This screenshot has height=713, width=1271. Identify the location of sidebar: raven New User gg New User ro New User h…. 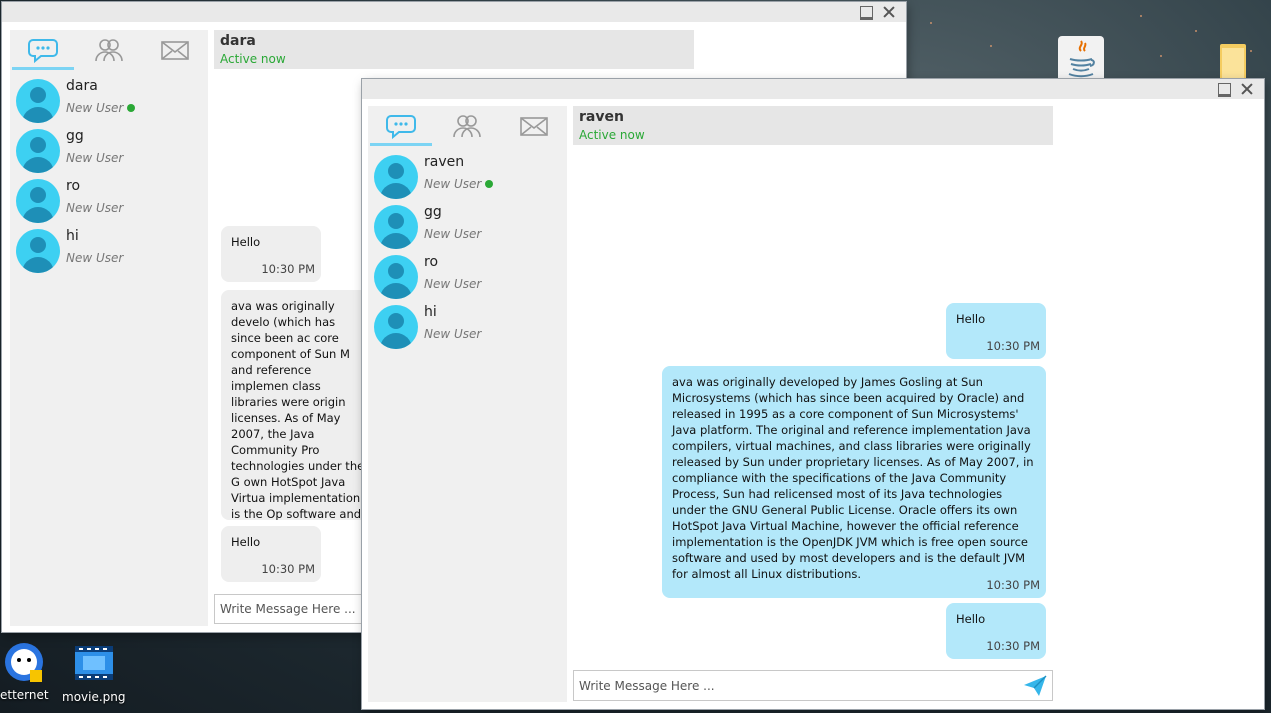
(467, 404).